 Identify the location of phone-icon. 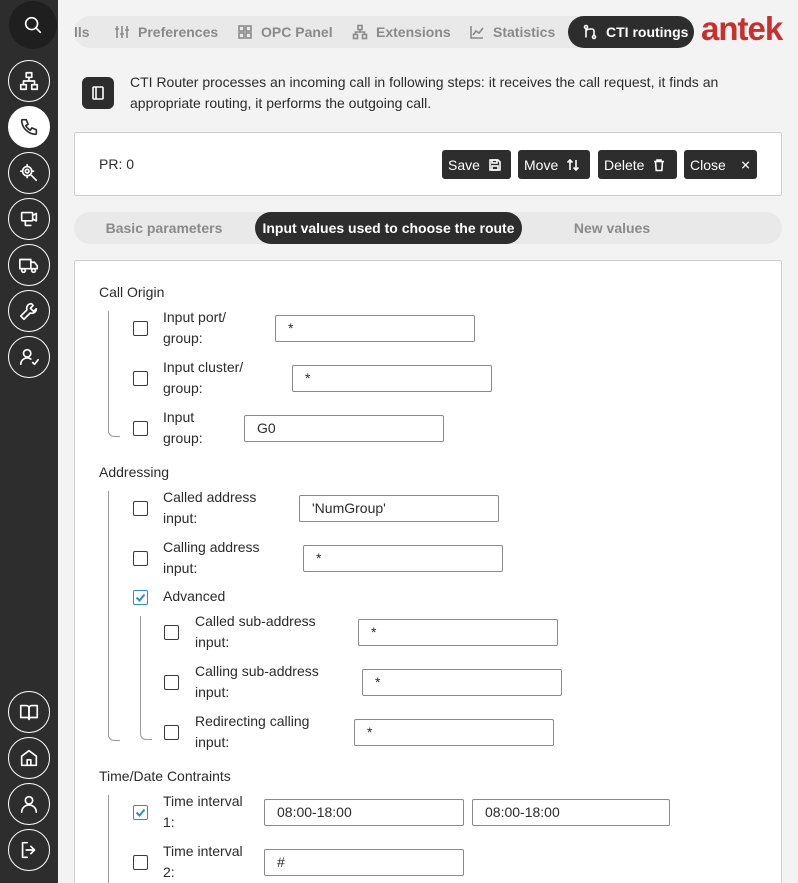
(29, 127).